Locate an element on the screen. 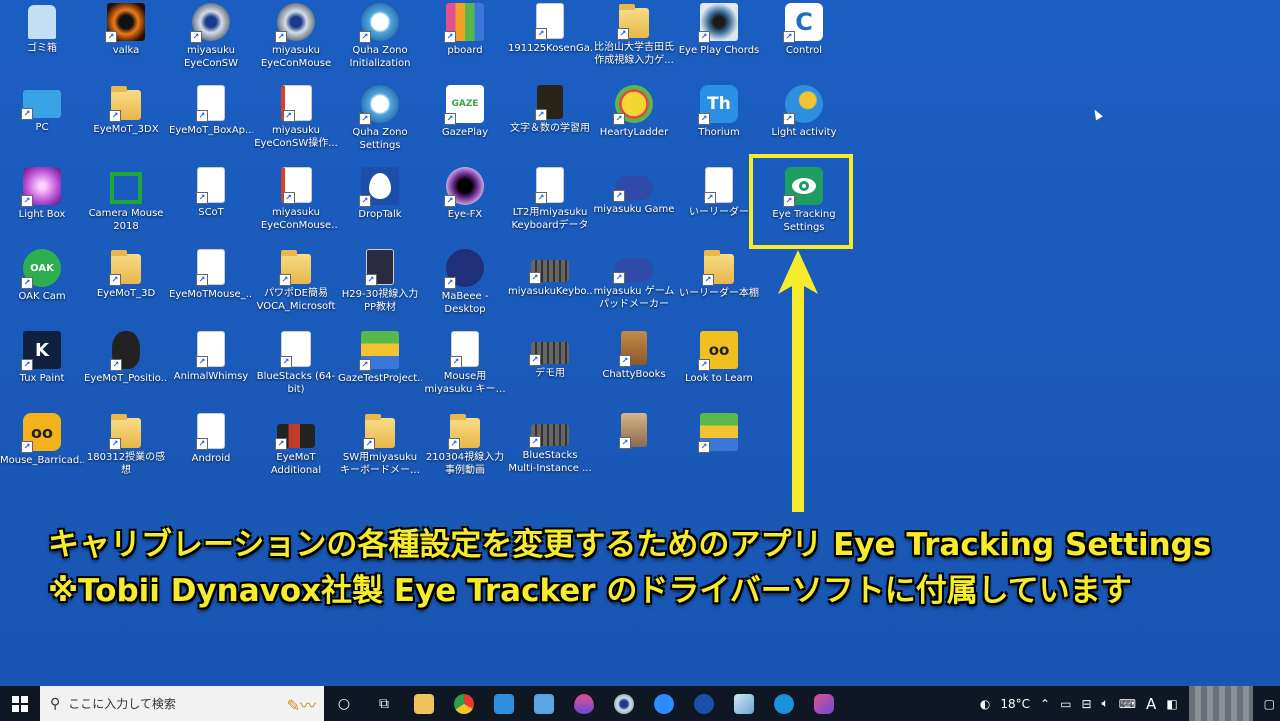  desktop-icon-droptalk: ↗ DropTalk is located at coordinates (380, 205).